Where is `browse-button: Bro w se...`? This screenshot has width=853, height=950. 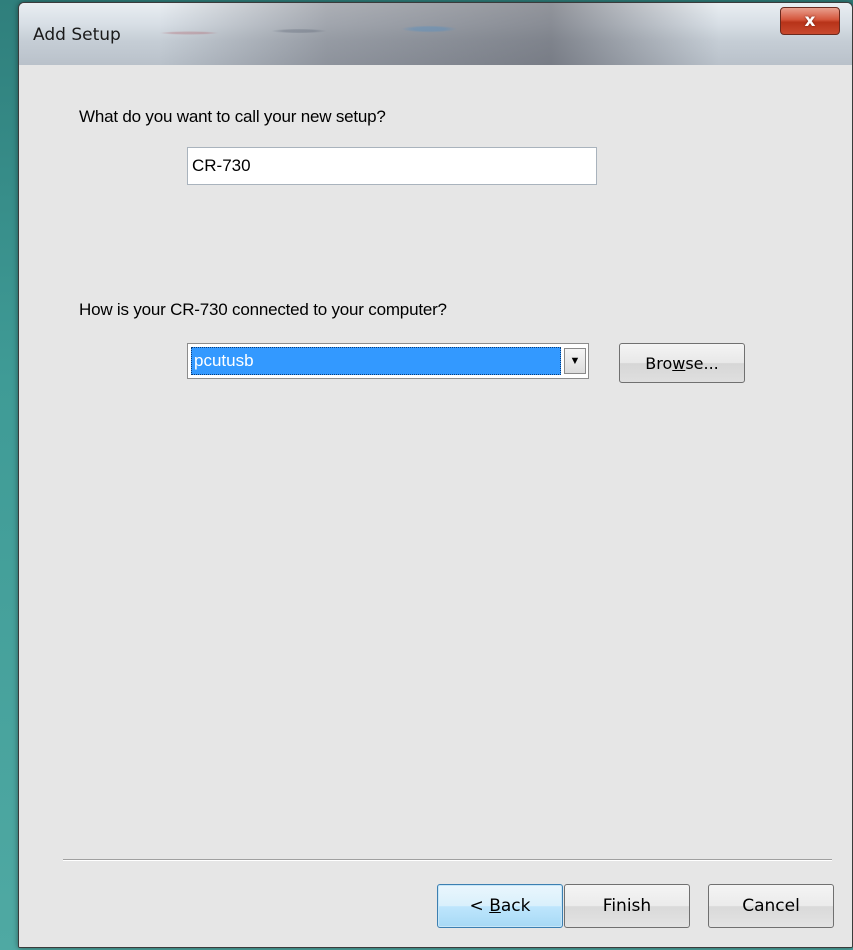
browse-button: Bro w se... is located at coordinates (682, 363).